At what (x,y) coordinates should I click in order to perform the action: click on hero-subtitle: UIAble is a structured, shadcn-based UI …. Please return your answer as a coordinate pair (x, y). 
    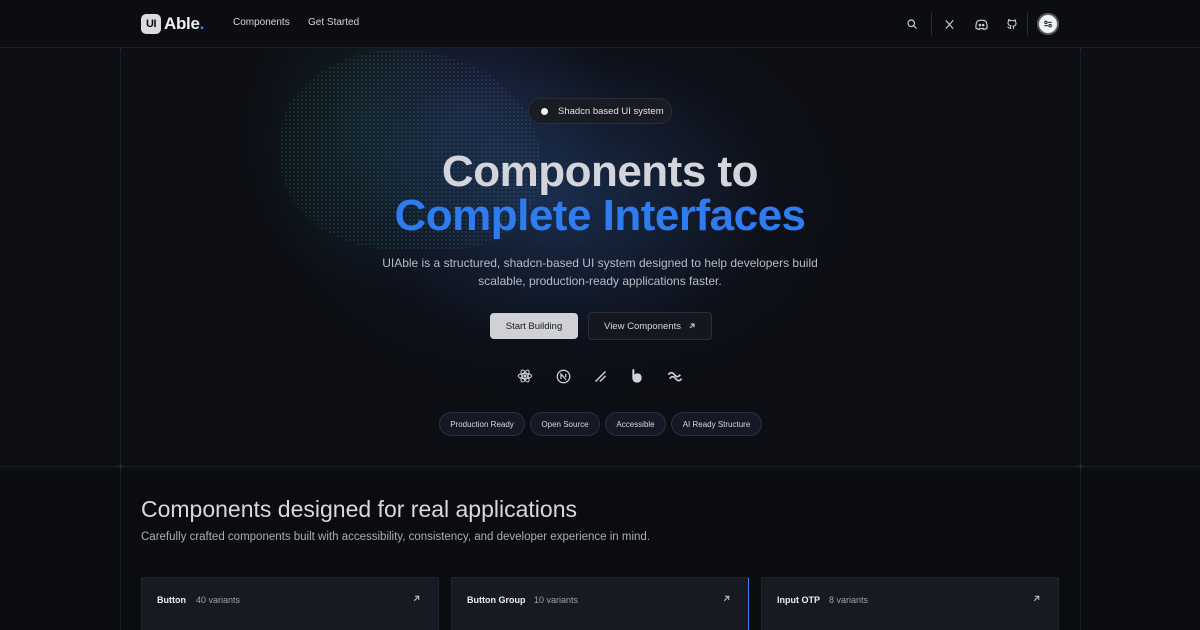
    Looking at the image, I should click on (600, 272).